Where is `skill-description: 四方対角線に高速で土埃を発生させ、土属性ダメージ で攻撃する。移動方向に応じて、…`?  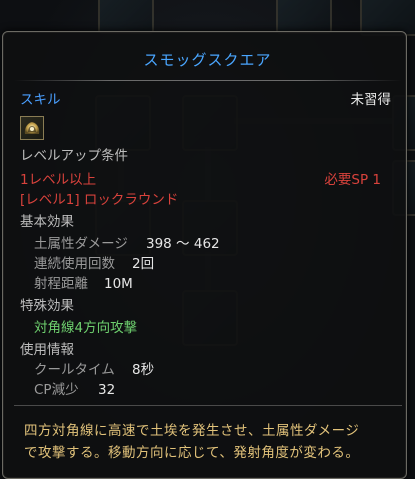 skill-description: 四方対角線に高速で土埃を発生させ、土属性ダメージ で攻撃する。移動方向に応じて、… is located at coordinates (209, 442).